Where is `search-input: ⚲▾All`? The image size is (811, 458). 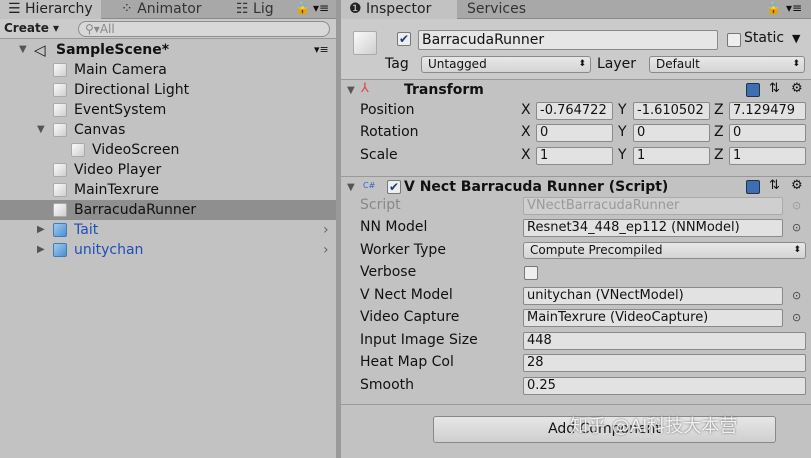
search-input: ⚲▾All is located at coordinates (204, 29).